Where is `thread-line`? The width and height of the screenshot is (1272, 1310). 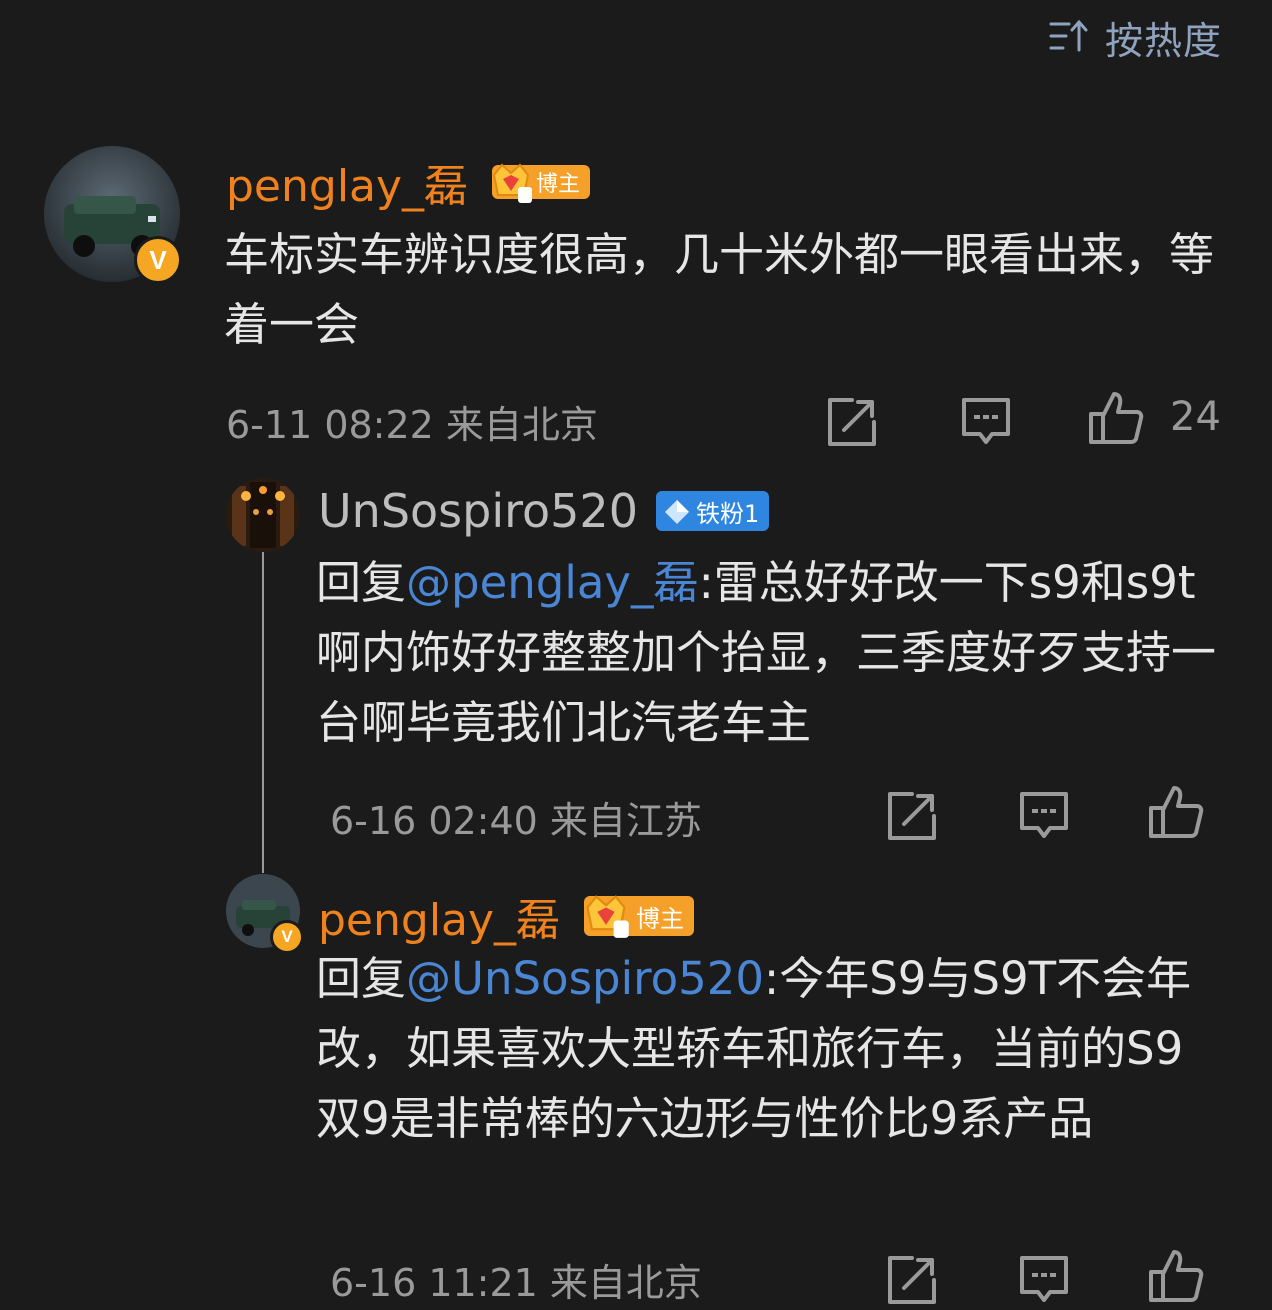 thread-line is located at coordinates (263, 710).